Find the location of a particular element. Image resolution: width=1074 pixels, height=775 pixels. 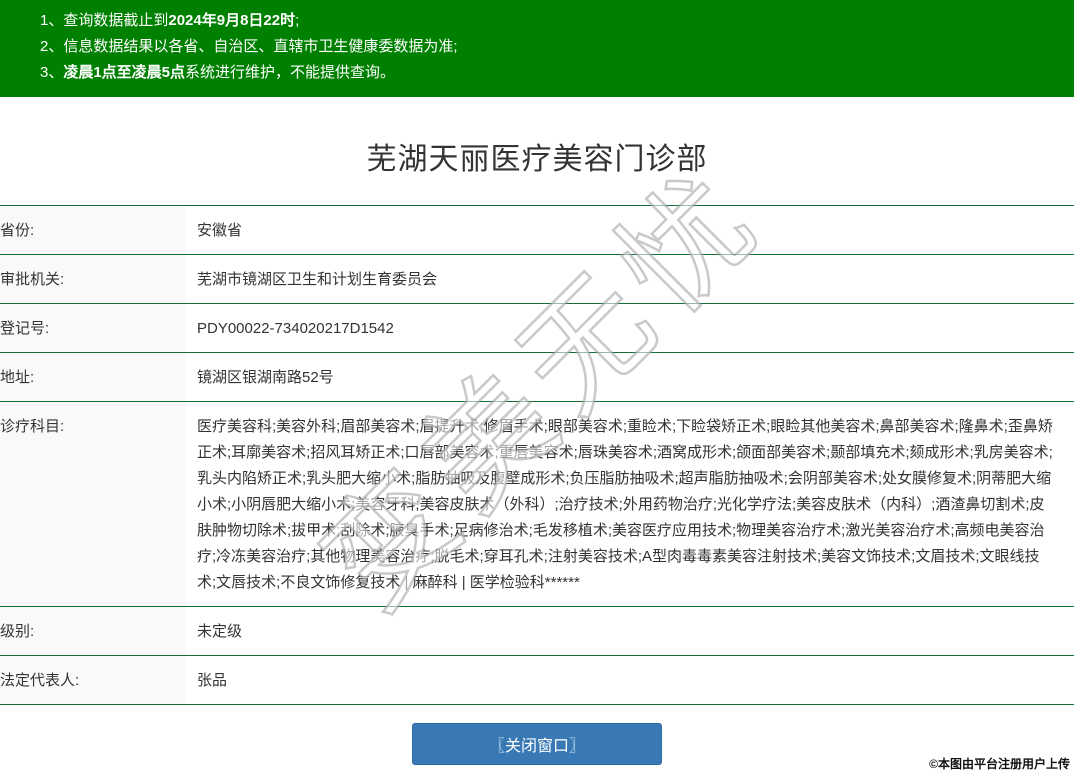

row-value: 安徽省 is located at coordinates (220, 230).